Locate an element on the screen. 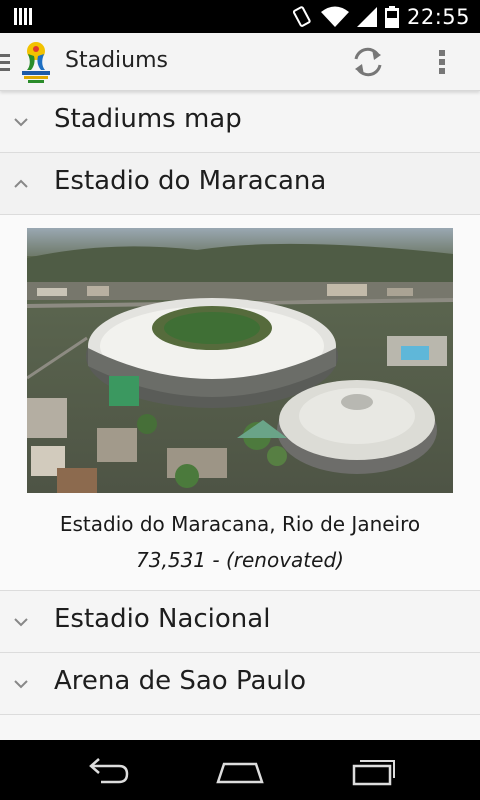 The width and height of the screenshot is (480, 800). chevron-up-icon is located at coordinates (21, 183).